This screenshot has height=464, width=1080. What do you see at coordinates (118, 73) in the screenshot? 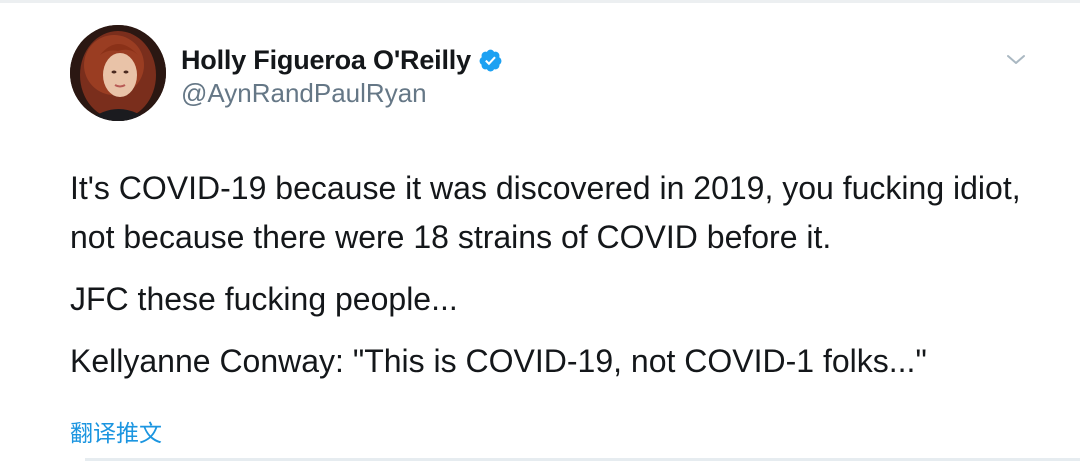
I see `avatar` at bounding box center [118, 73].